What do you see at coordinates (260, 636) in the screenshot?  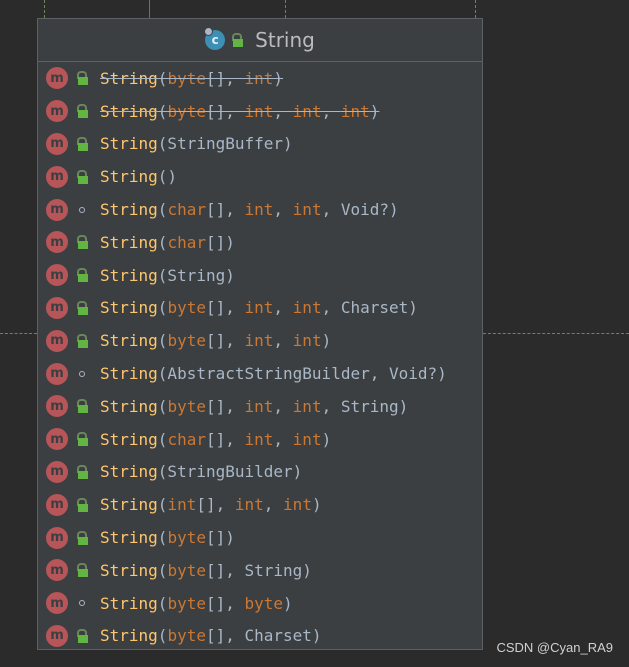 I see `member-row: m String(byte[], Charset)` at bounding box center [260, 636].